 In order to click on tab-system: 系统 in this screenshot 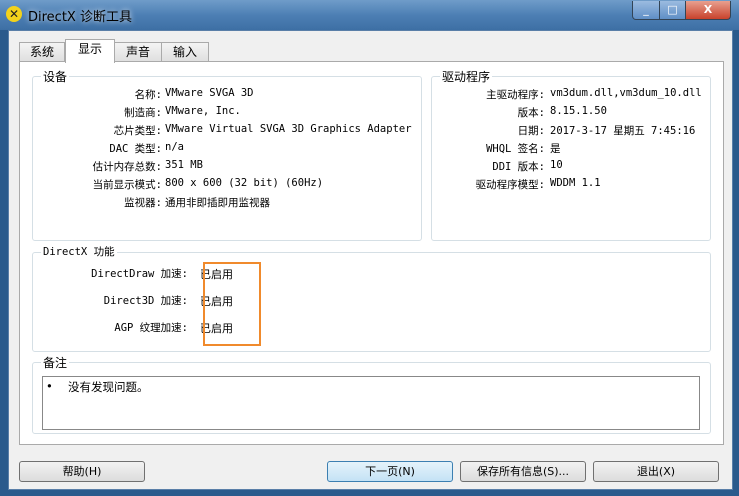, I will do `click(42, 52)`.